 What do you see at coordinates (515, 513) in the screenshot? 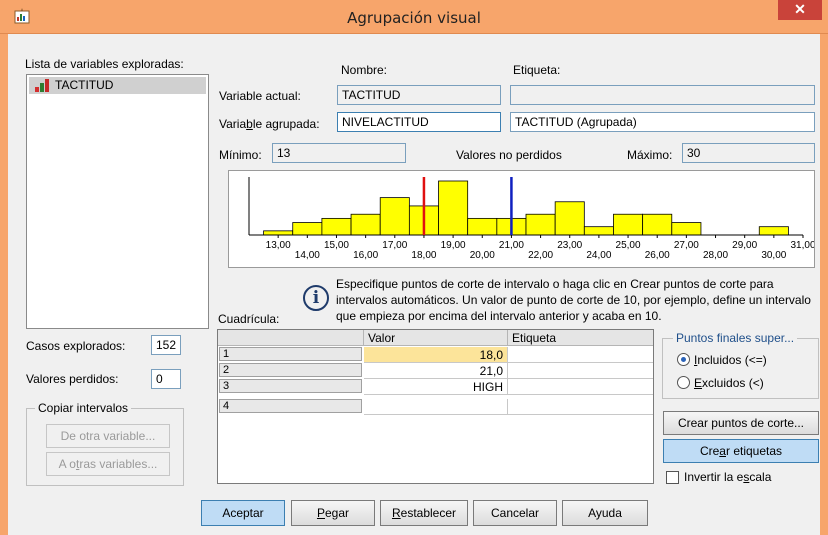
I see `cancel-button: Cancelar` at bounding box center [515, 513].